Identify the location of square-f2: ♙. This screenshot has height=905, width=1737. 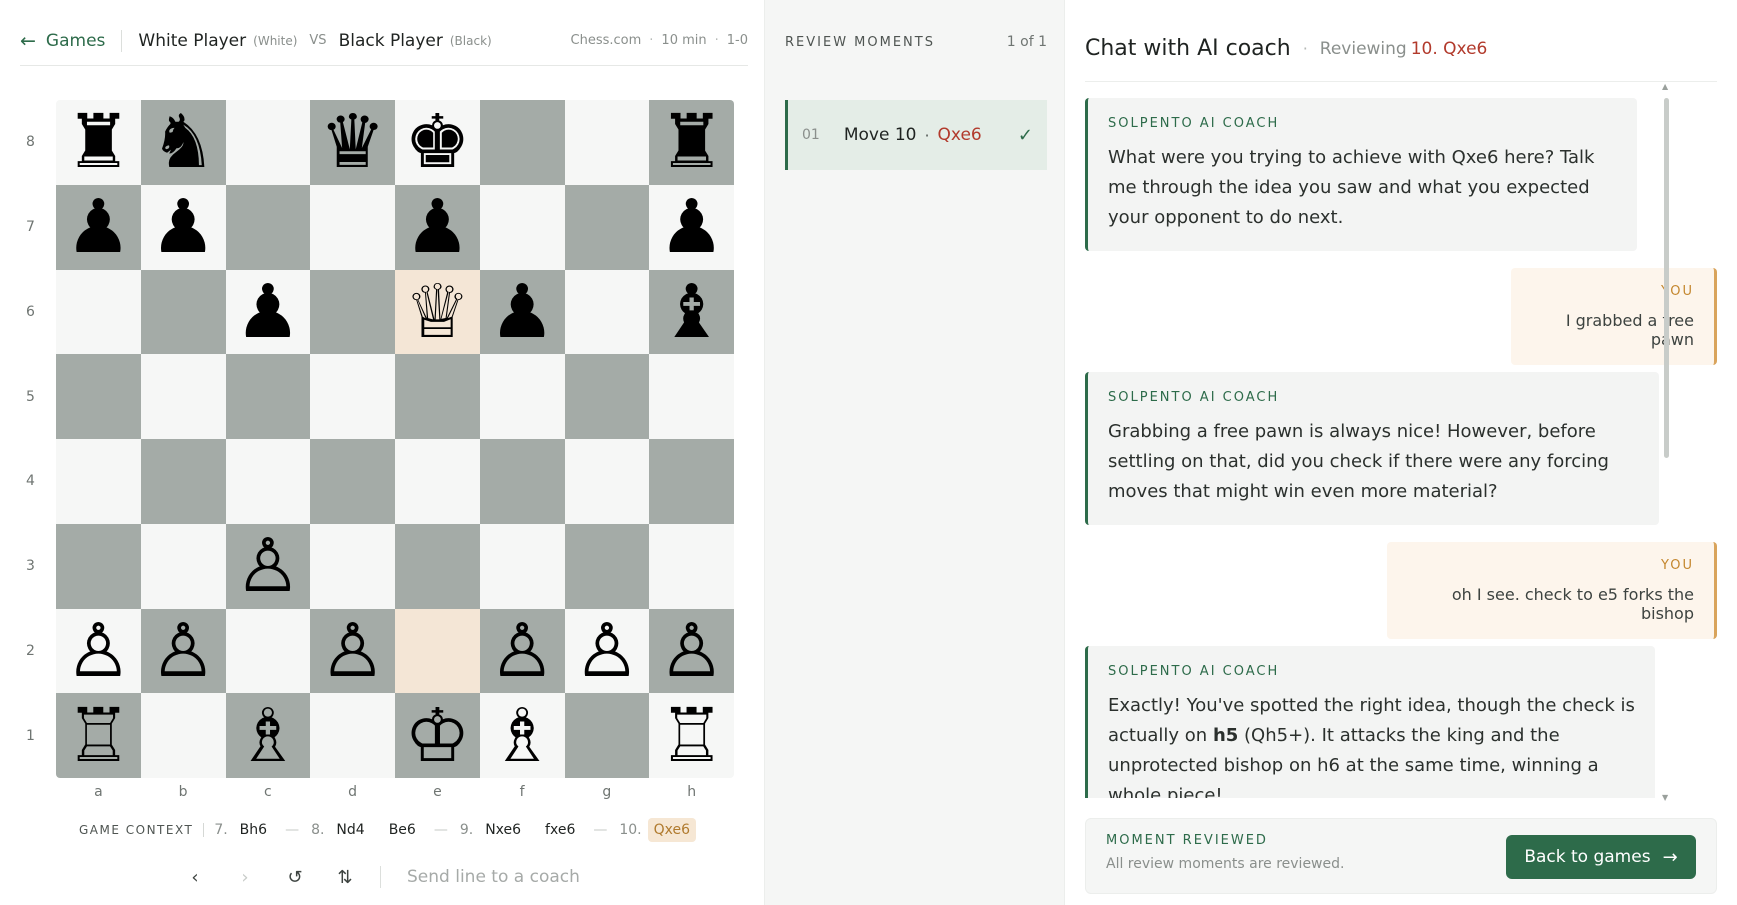
(522, 651).